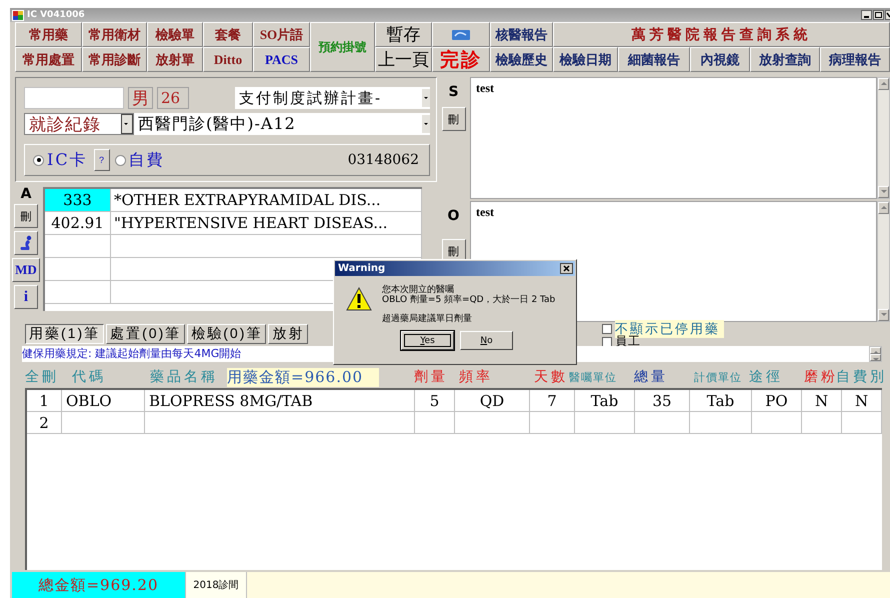 The height and width of the screenshot is (598, 890). What do you see at coordinates (44, 423) in the screenshot?
I see `table-cell: 2` at bounding box center [44, 423].